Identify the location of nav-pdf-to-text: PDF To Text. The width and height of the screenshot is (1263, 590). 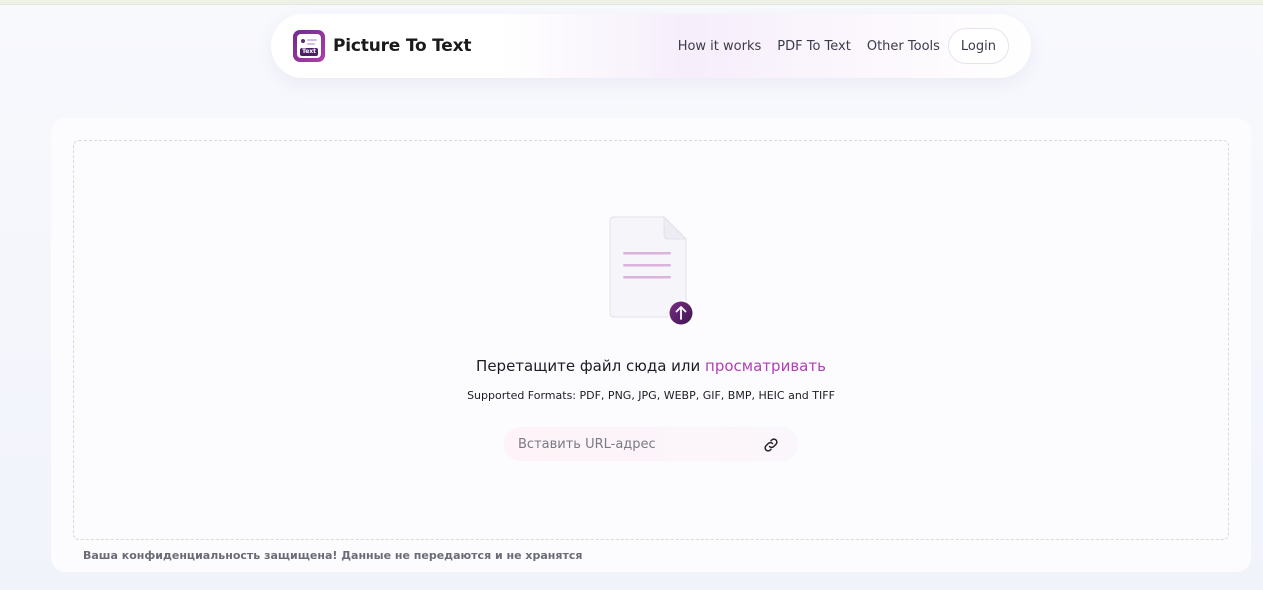
(814, 46).